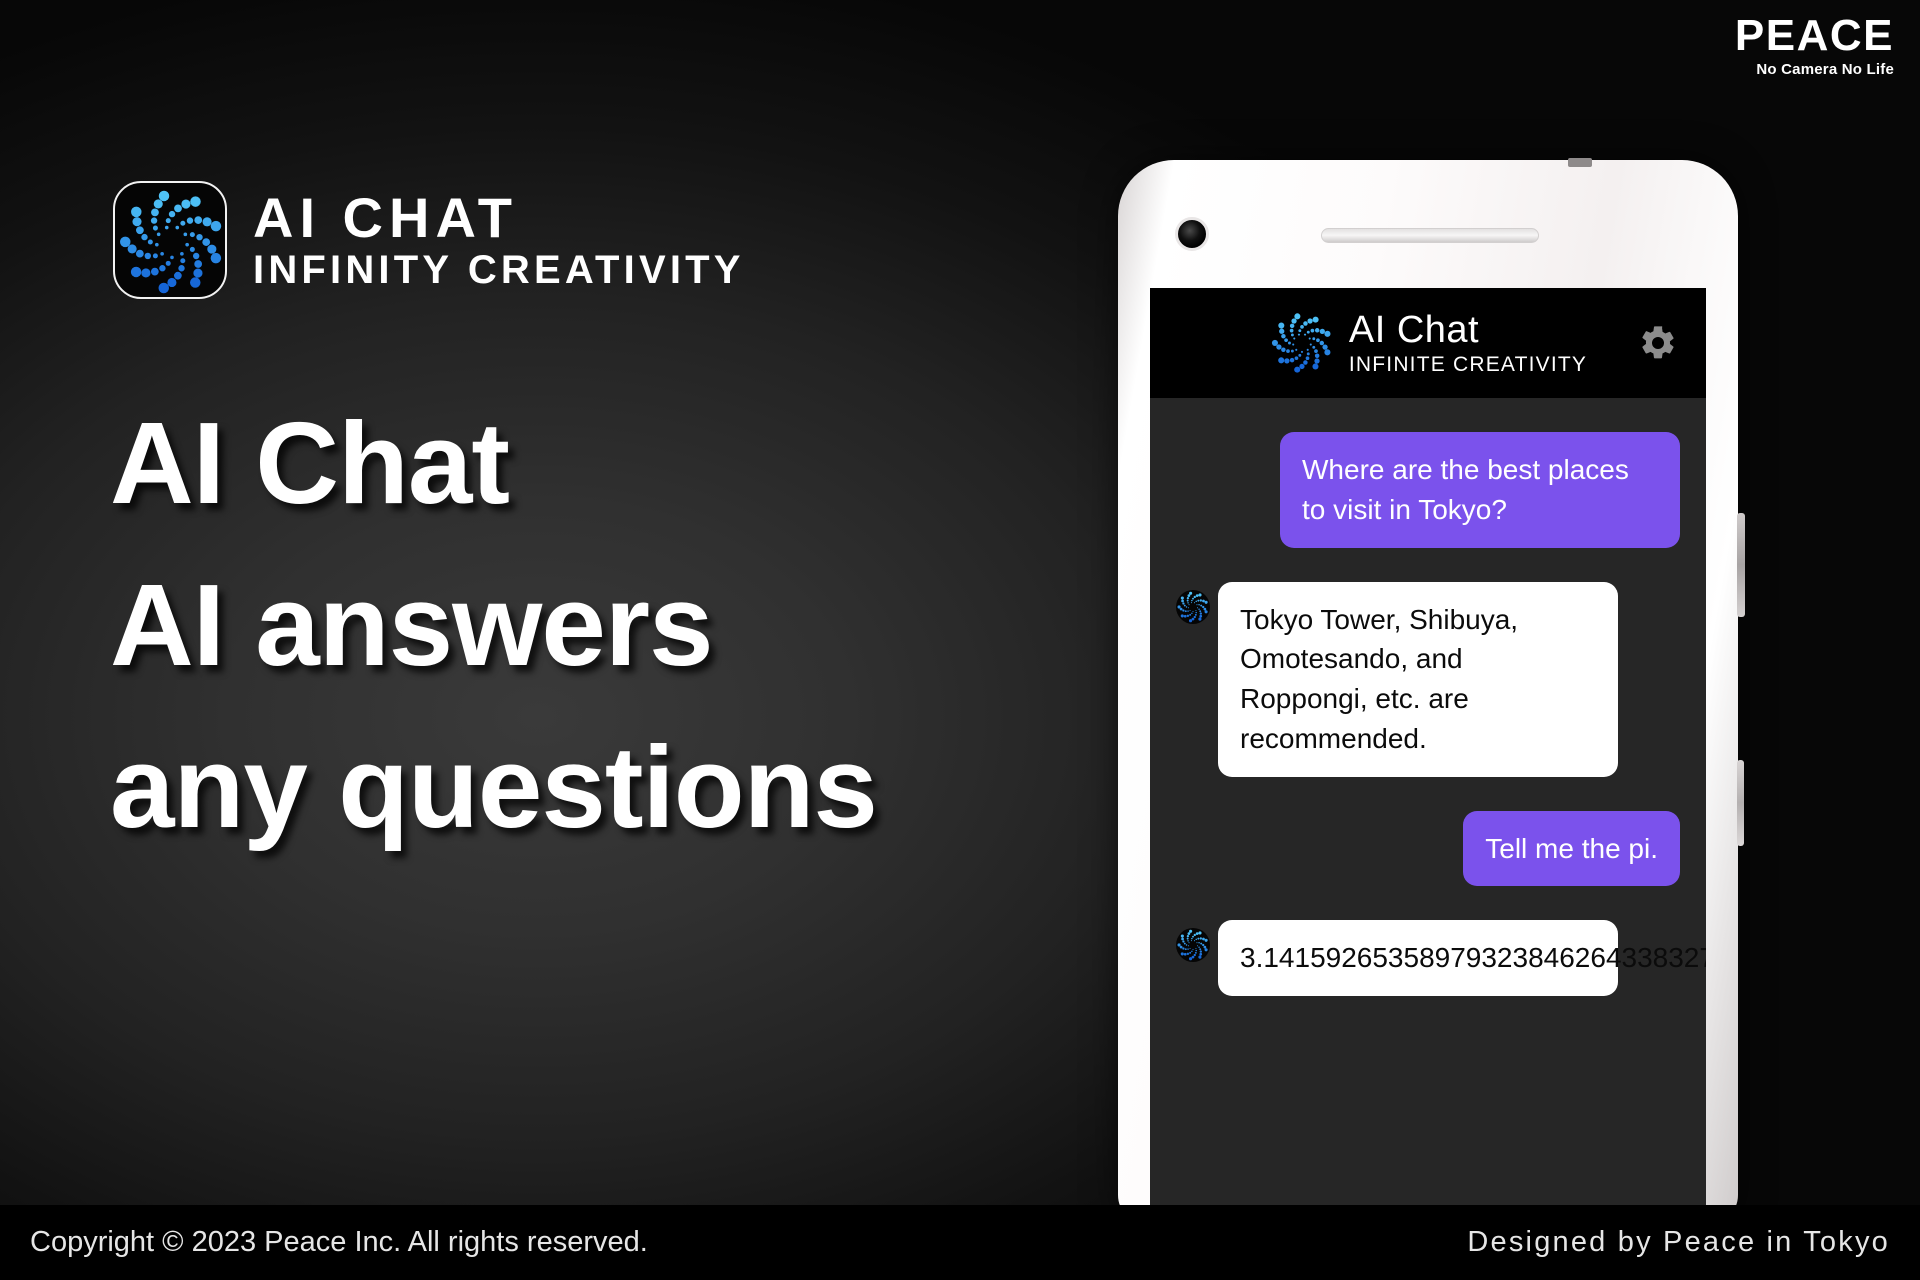  I want to click on app-header-bar: AI Chat INFINITE CREATIVITY, so click(1428, 343).